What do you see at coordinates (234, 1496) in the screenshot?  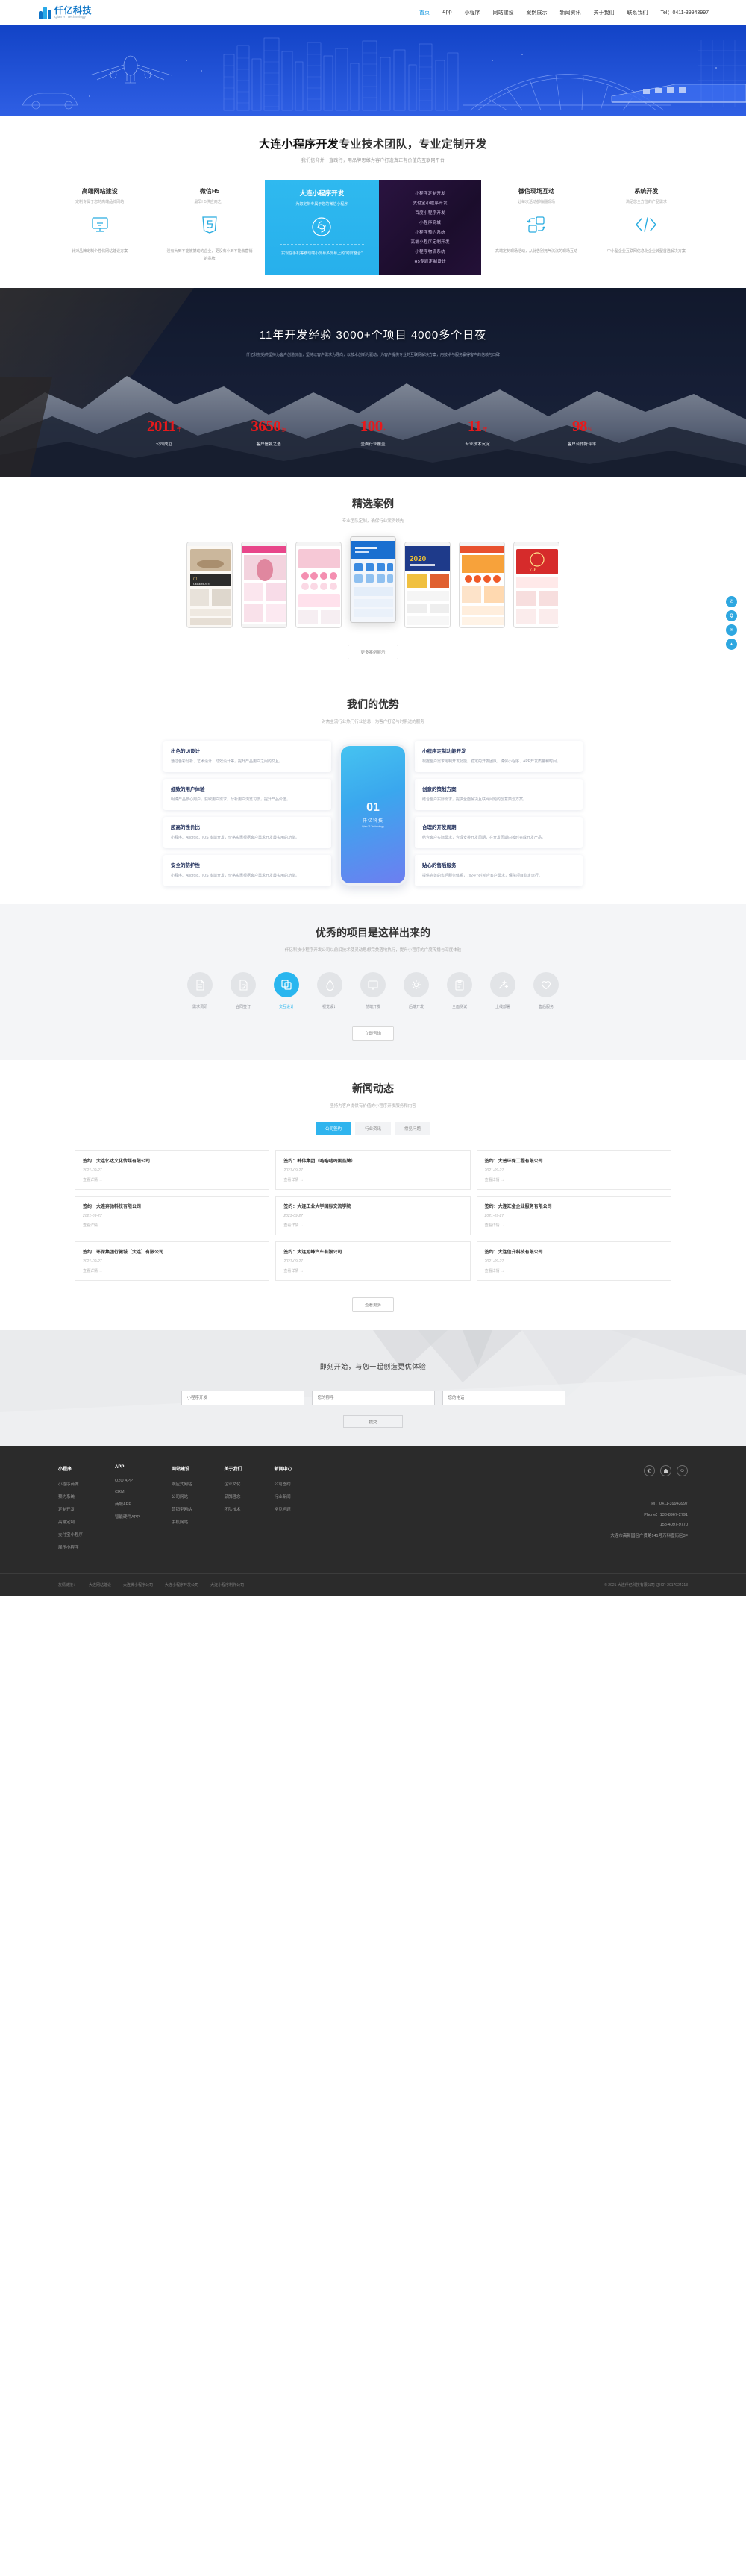 I see `footer-link: 品牌理念` at bounding box center [234, 1496].